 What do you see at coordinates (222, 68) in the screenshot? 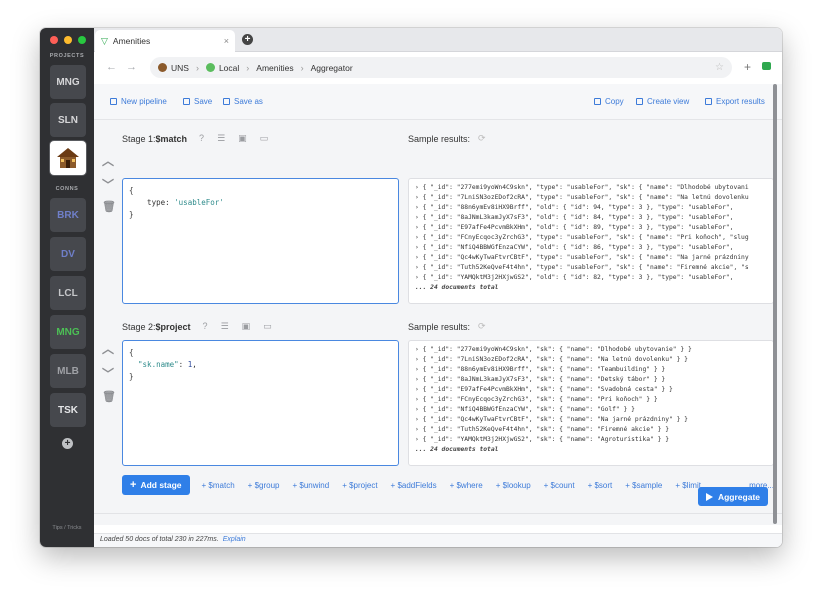
I see `breadcrumb-local: Local` at bounding box center [222, 68].